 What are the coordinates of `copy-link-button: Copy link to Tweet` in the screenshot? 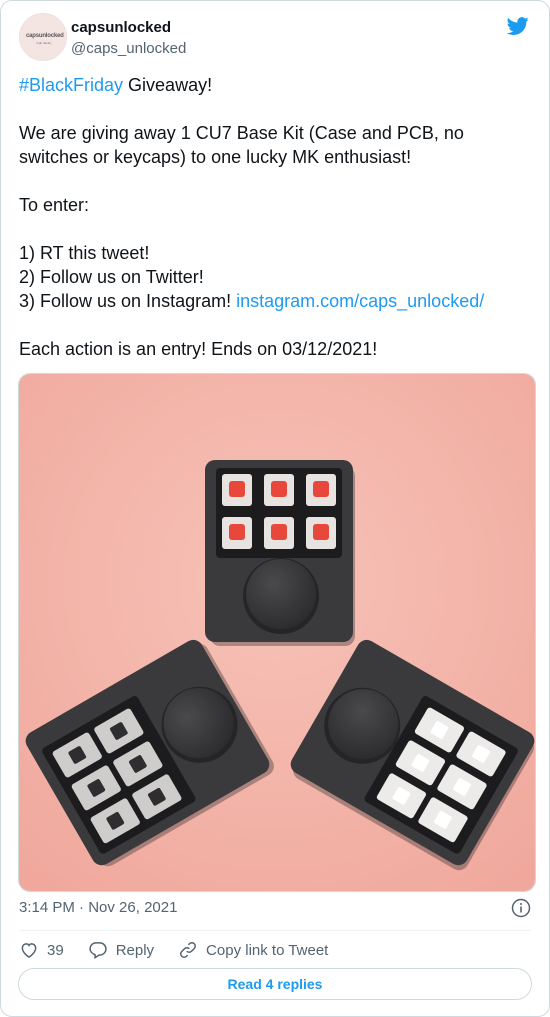 It's located at (253, 950).